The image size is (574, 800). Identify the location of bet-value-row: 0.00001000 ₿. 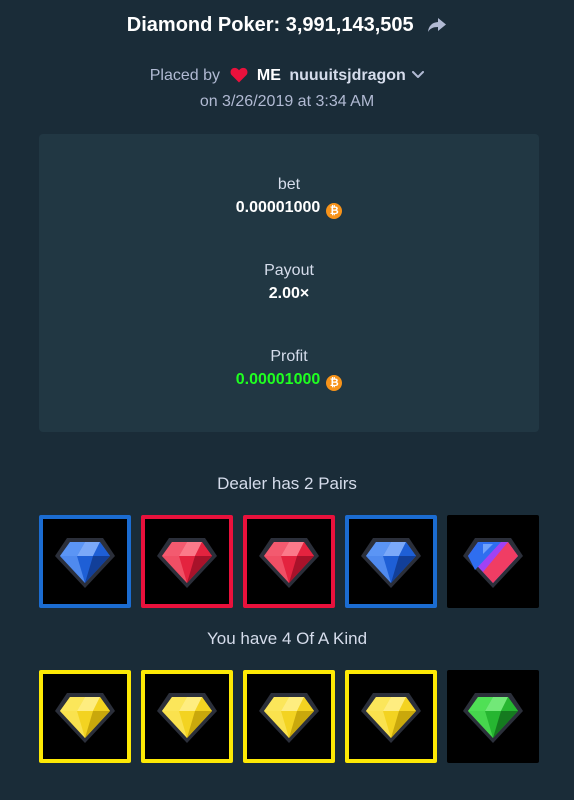
(289, 209).